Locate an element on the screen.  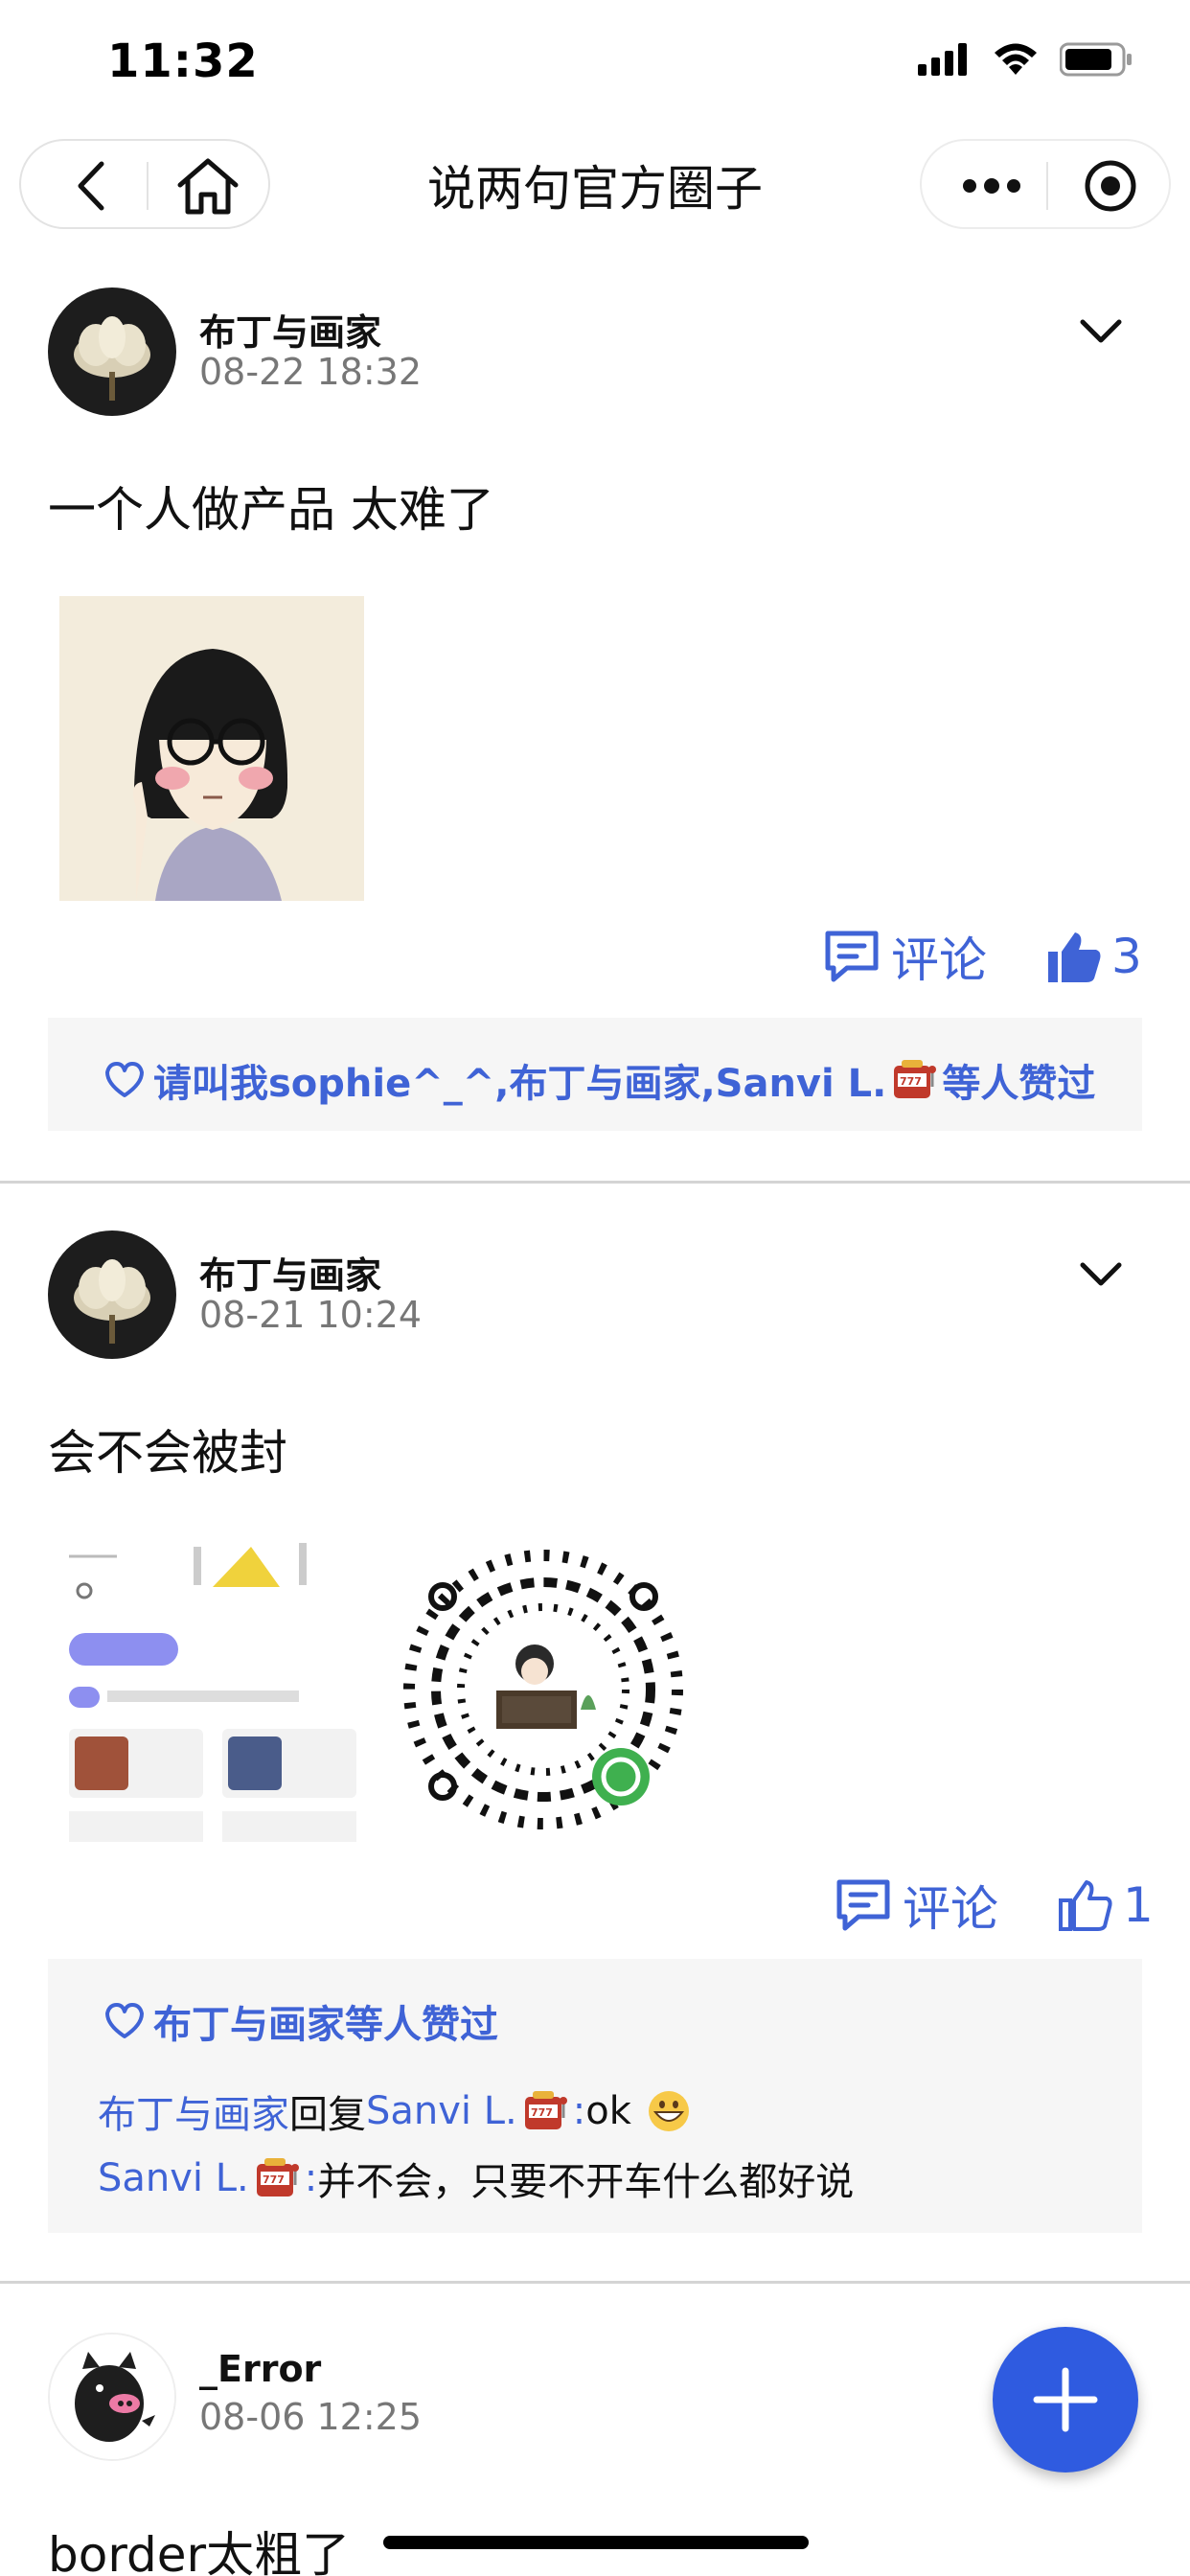
comment-author: 布丁与画家 is located at coordinates (194, 2111).